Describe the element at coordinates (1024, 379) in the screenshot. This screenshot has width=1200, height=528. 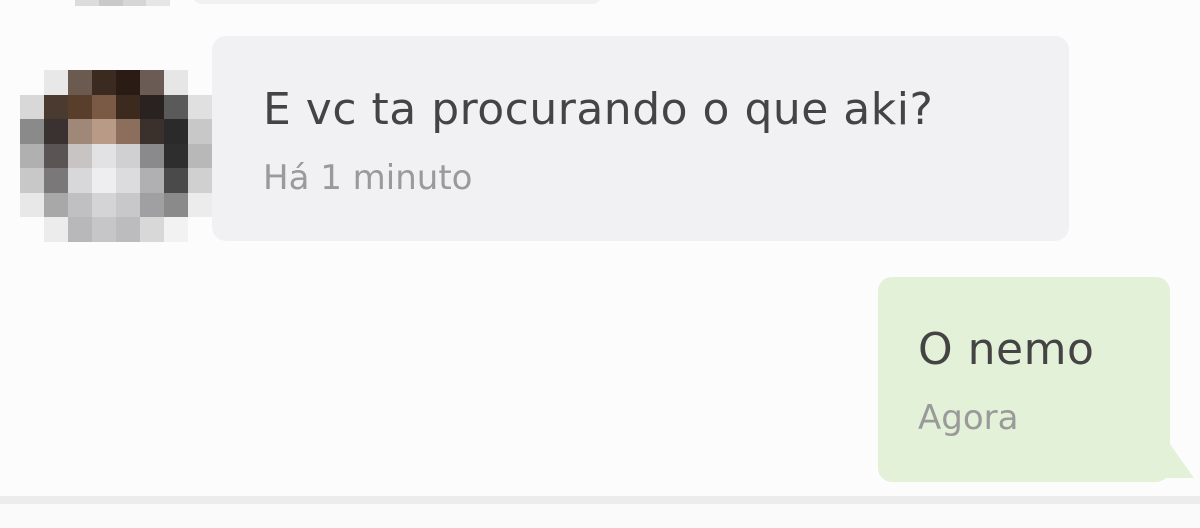
I see `outgoing-message-bubble` at that location.